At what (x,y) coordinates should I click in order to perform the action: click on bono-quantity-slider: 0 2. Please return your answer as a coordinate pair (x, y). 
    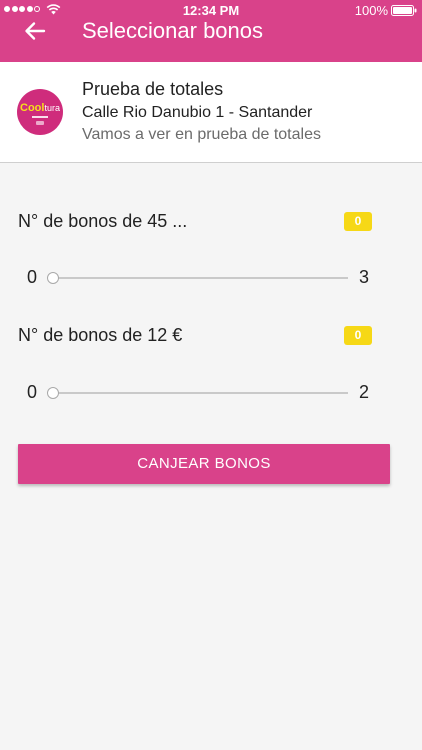
    Looking at the image, I should click on (211, 393).